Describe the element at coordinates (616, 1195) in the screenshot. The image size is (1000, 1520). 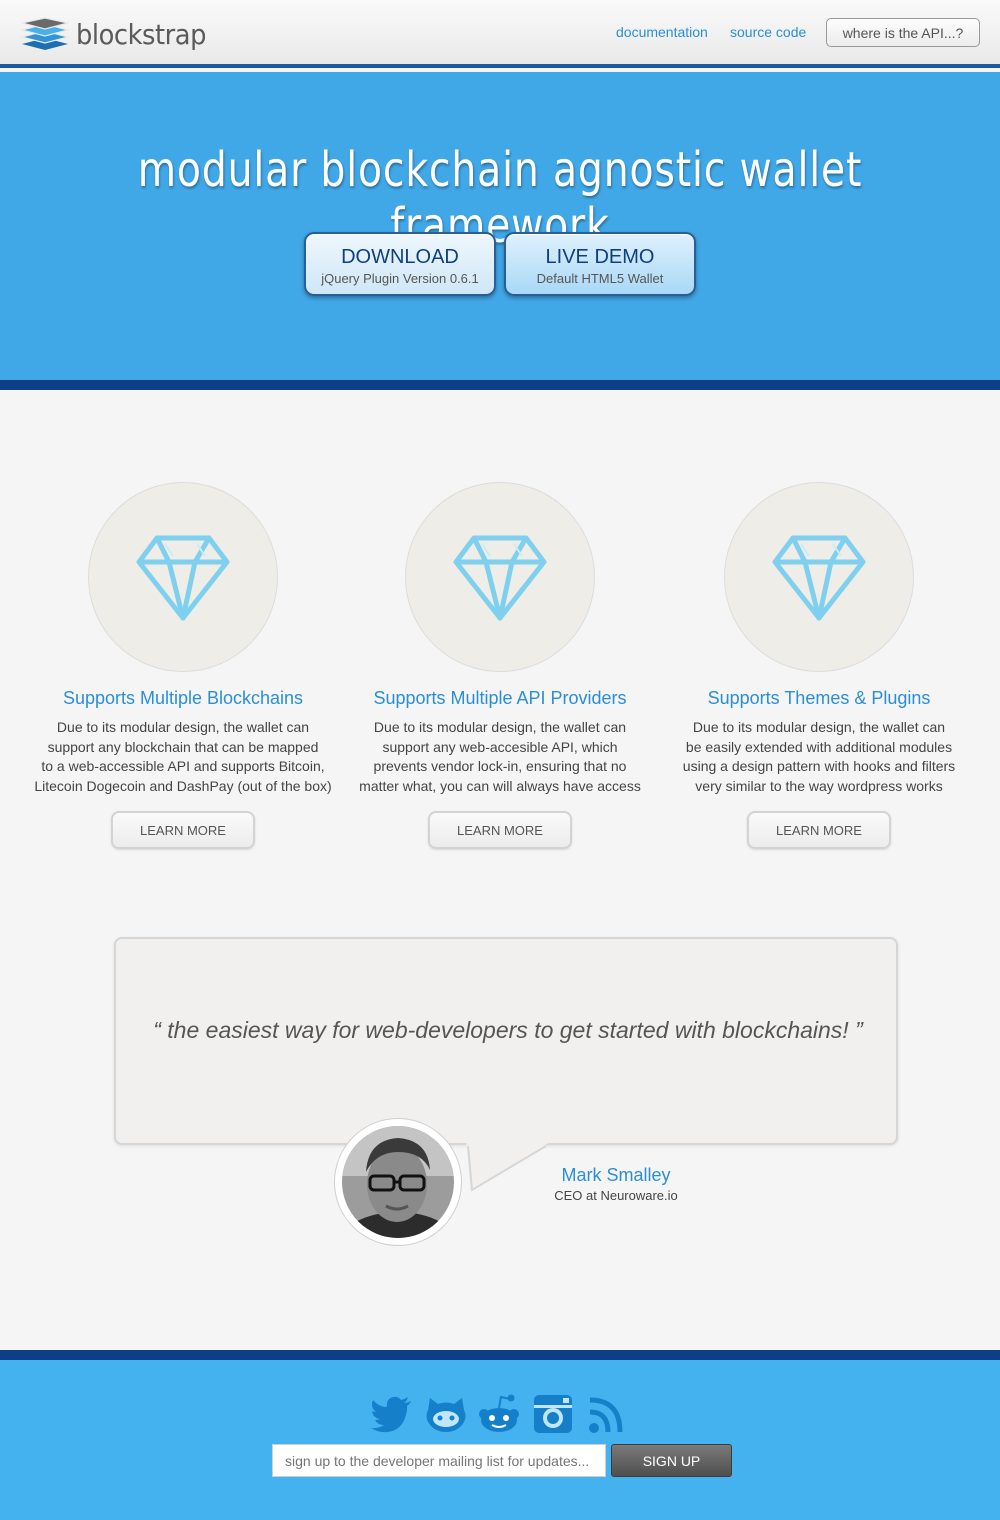
I see `testimonial-role: CEO at Neuroware.io` at that location.